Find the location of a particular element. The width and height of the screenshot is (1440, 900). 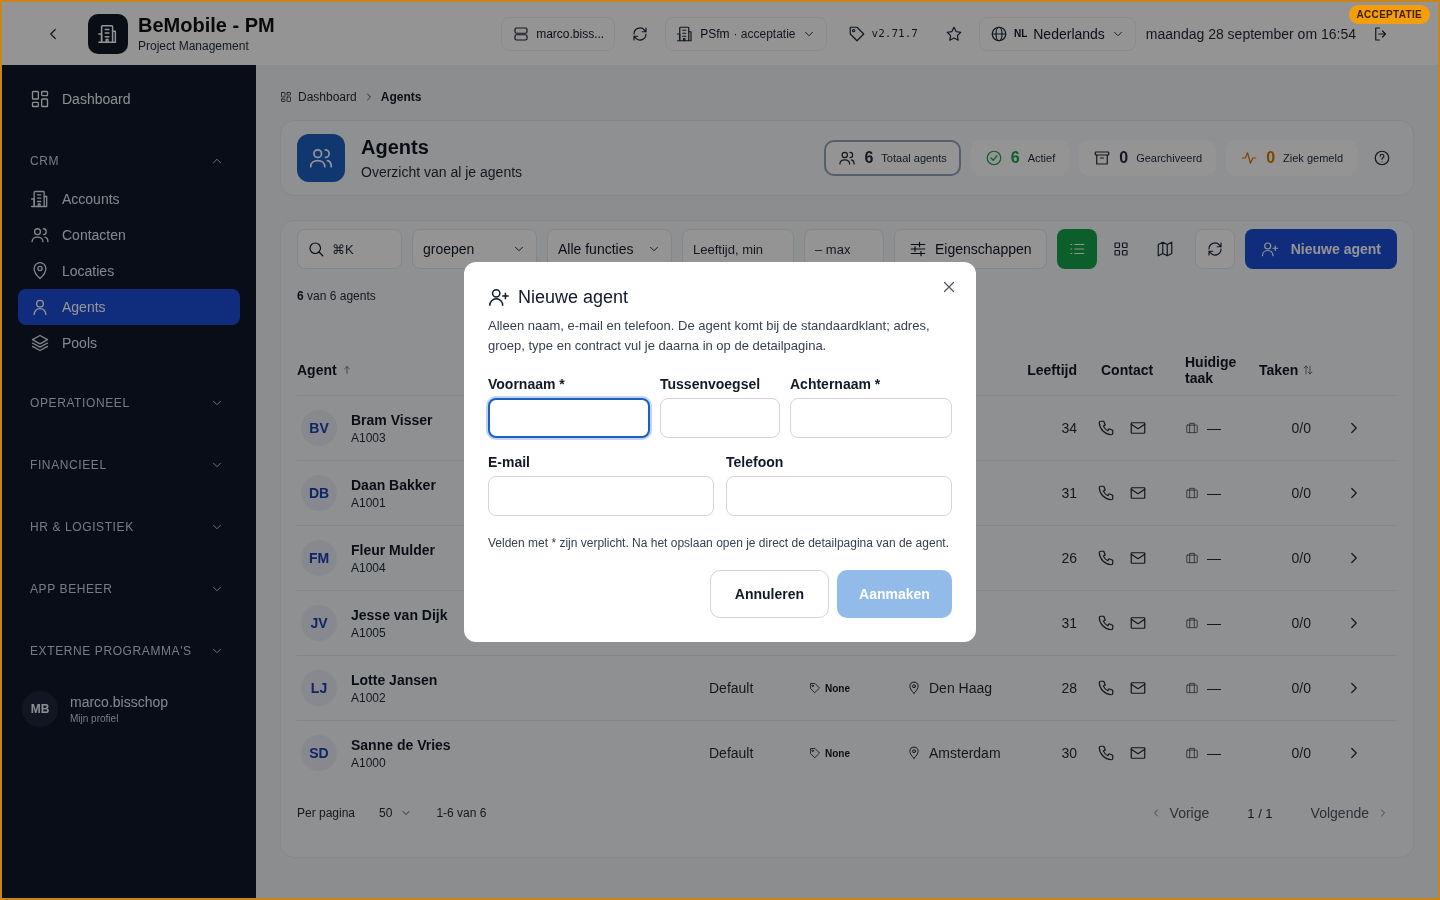

view-toggle is located at coordinates (1076, 249).